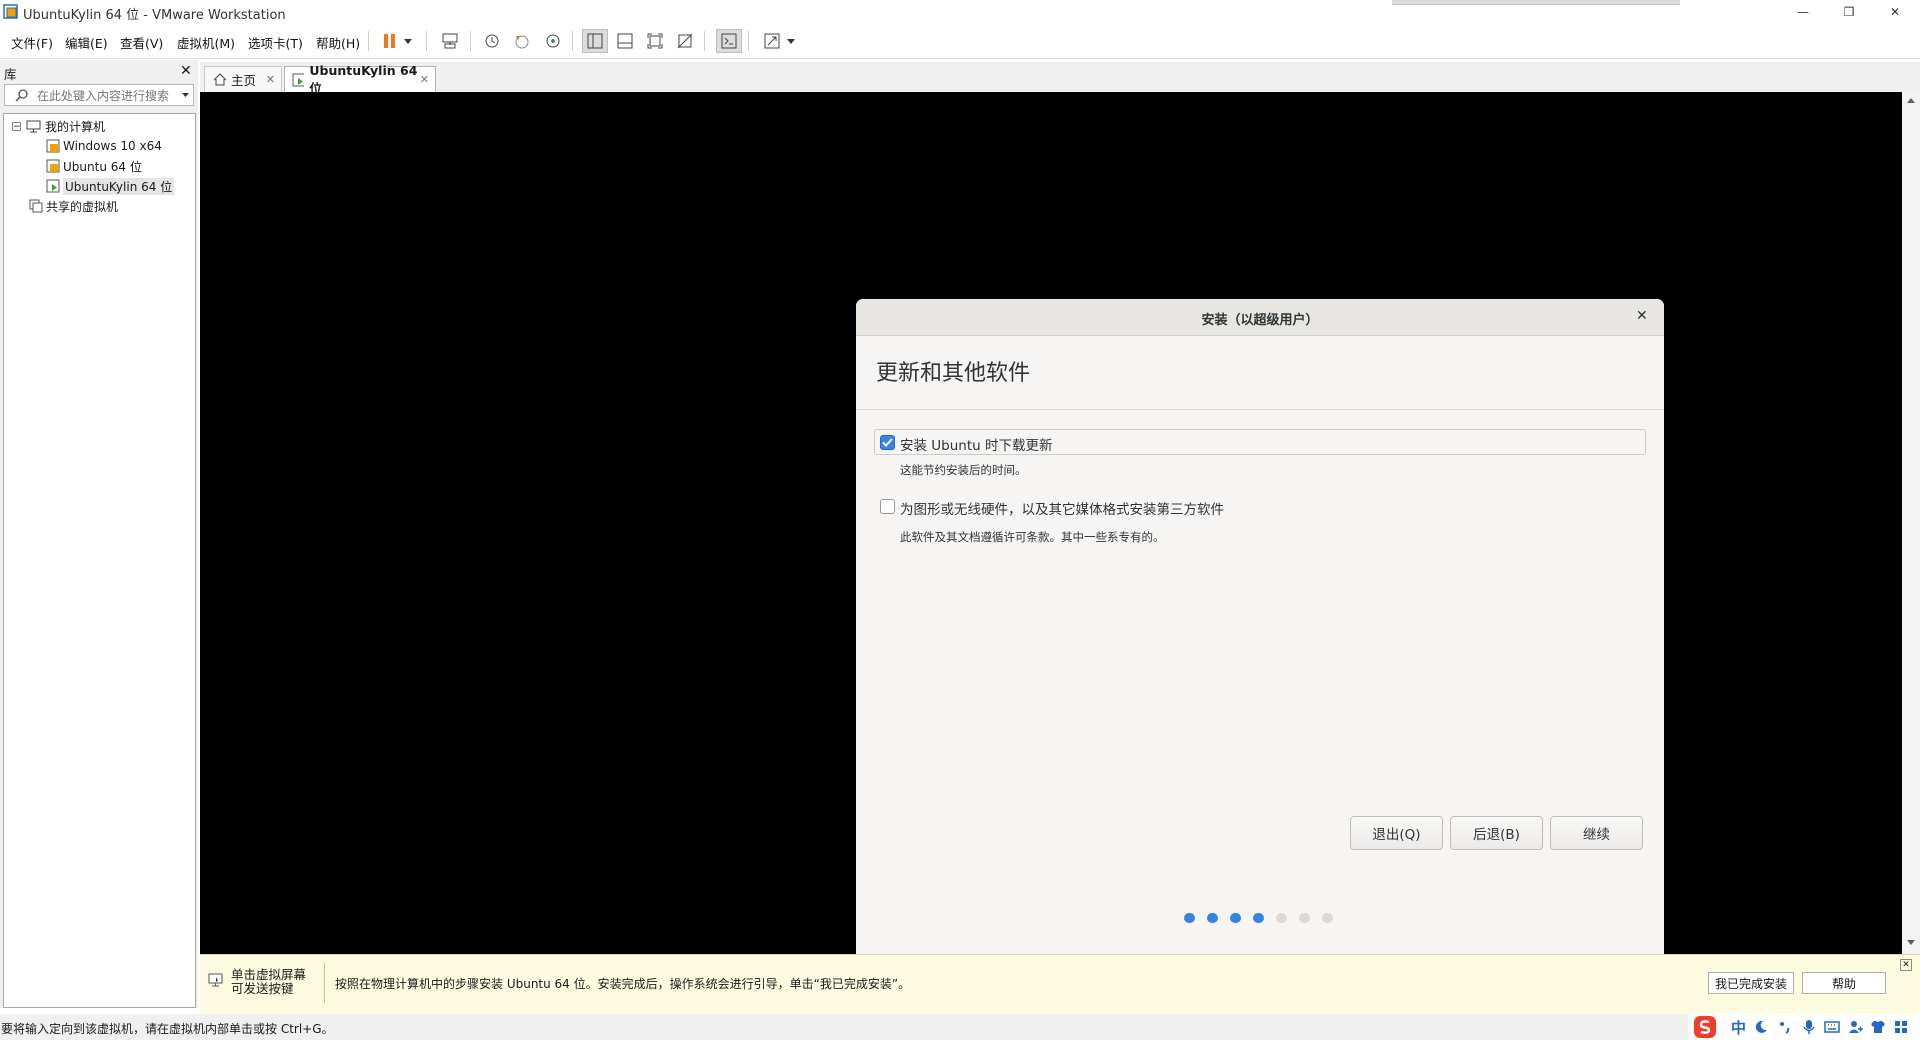 This screenshot has width=1920, height=1040. I want to click on menu-tabs: 选项卡(T), so click(275, 42).